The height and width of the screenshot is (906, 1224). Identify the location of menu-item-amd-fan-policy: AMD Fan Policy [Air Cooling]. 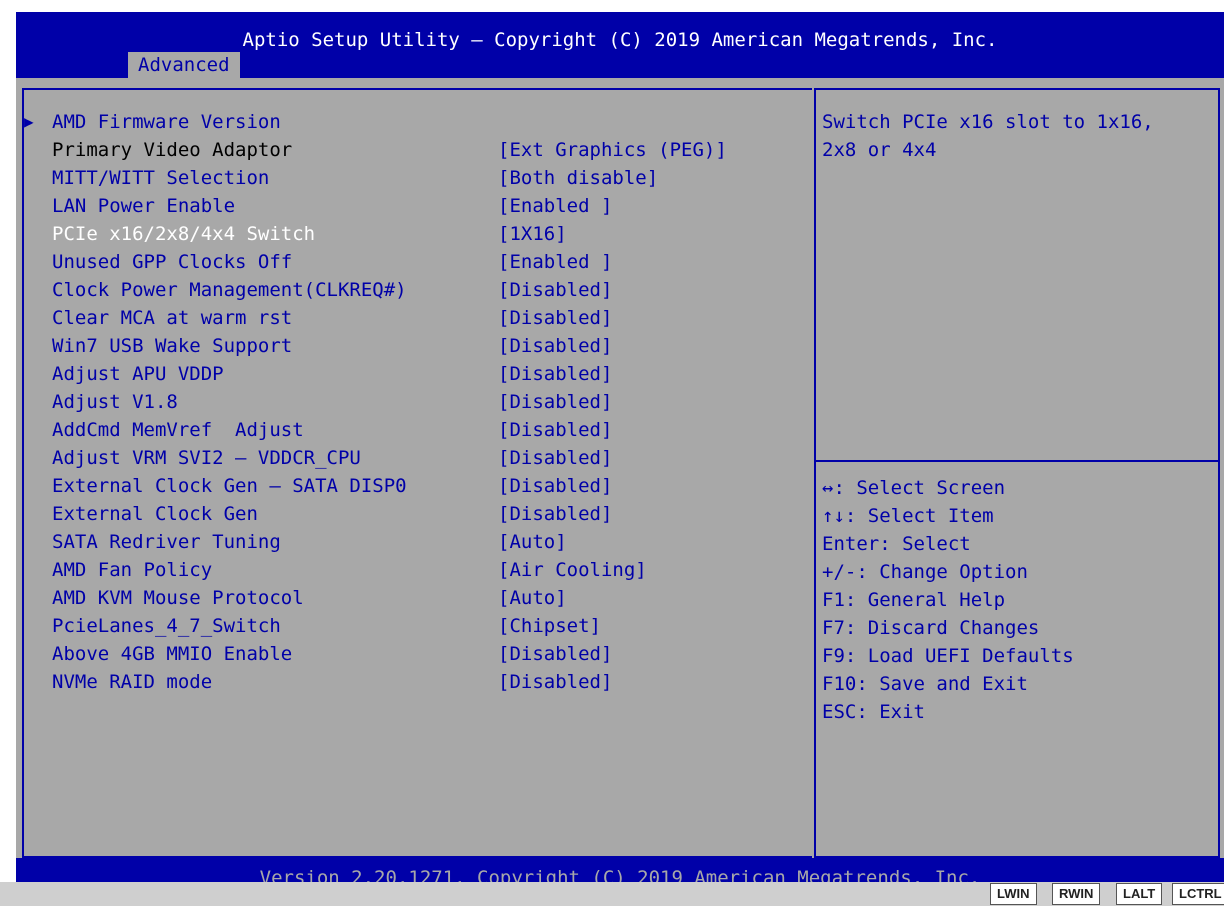
(414, 570).